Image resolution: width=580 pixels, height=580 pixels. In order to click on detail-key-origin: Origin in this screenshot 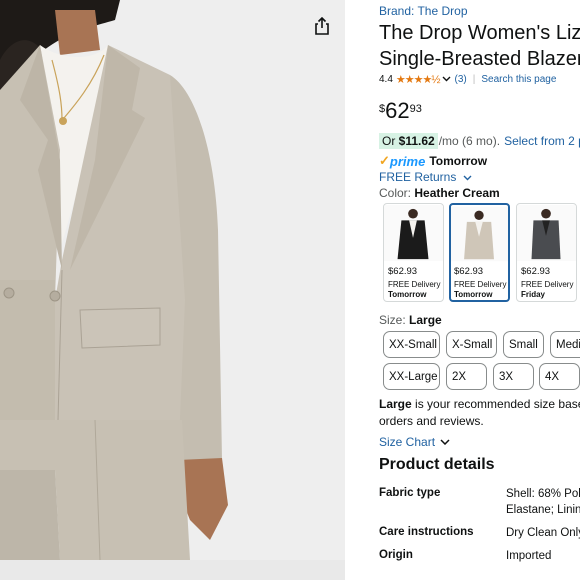, I will do `click(396, 555)`.